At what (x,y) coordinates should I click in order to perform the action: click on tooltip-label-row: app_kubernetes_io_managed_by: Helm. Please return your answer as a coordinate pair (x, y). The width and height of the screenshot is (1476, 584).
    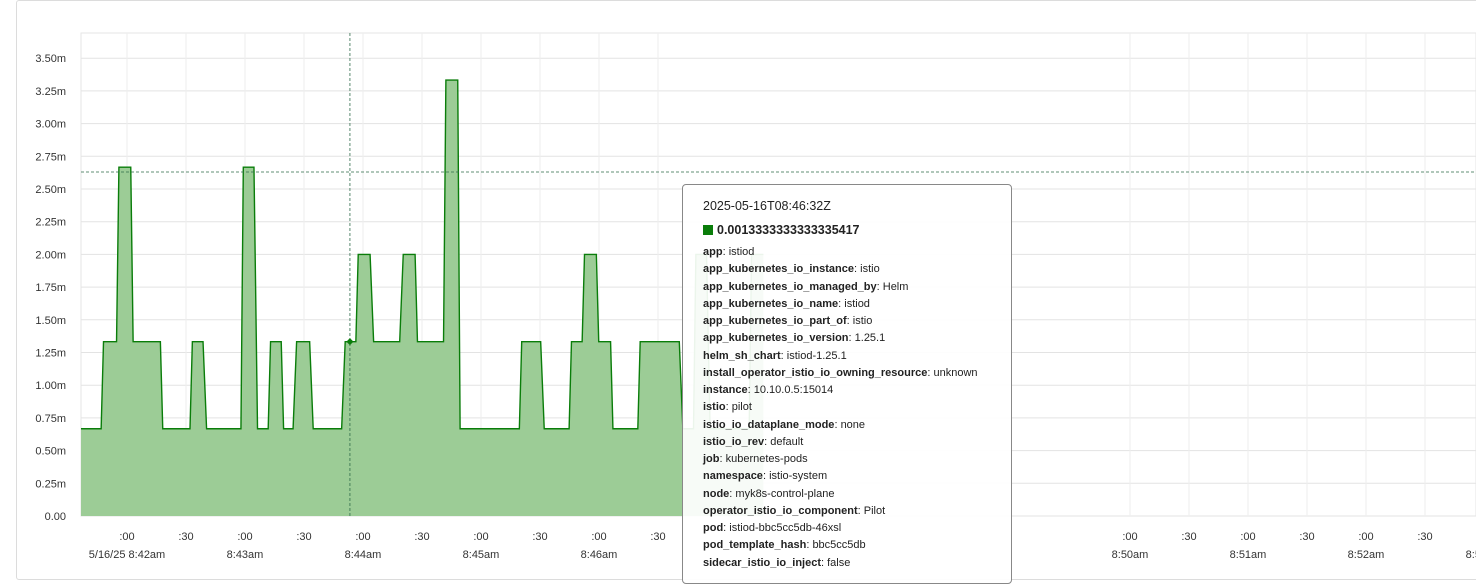
    Looking at the image, I should click on (847, 287).